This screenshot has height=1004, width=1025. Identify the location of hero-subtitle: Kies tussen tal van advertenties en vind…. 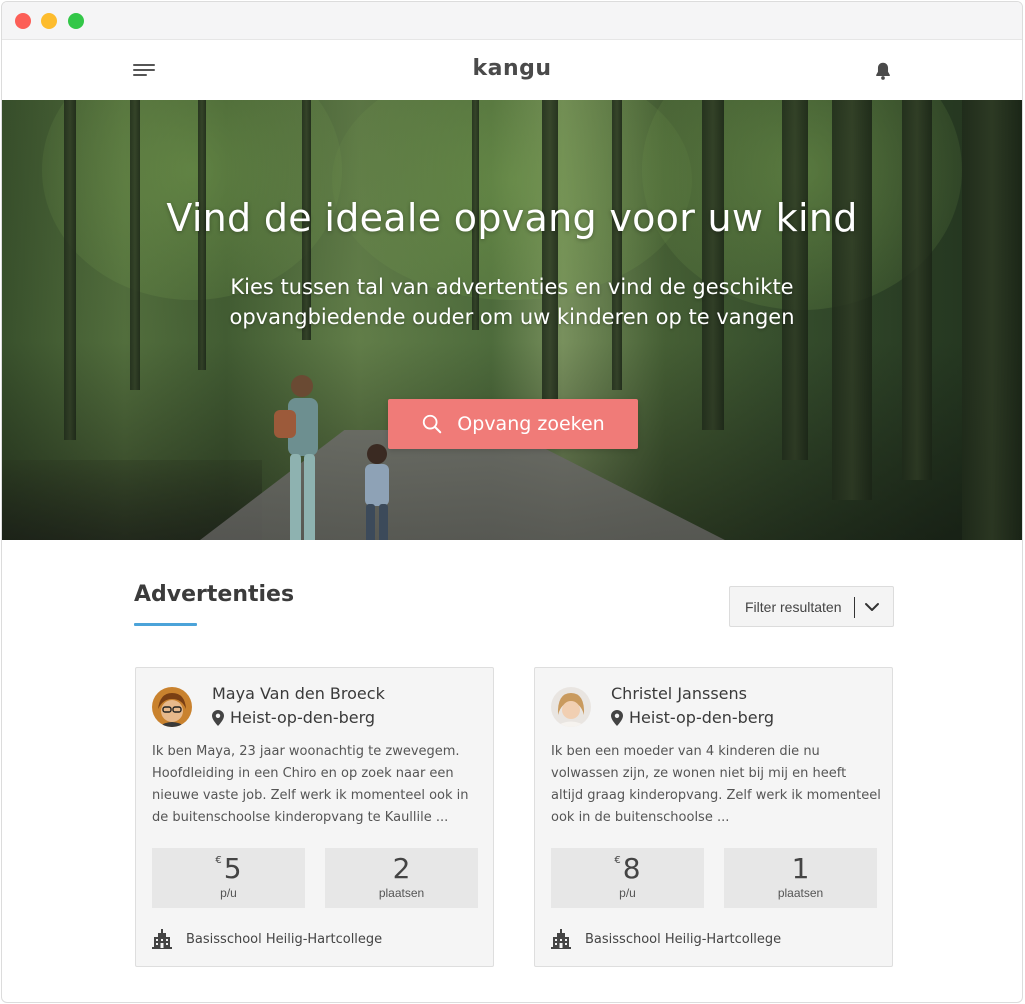
(512, 302).